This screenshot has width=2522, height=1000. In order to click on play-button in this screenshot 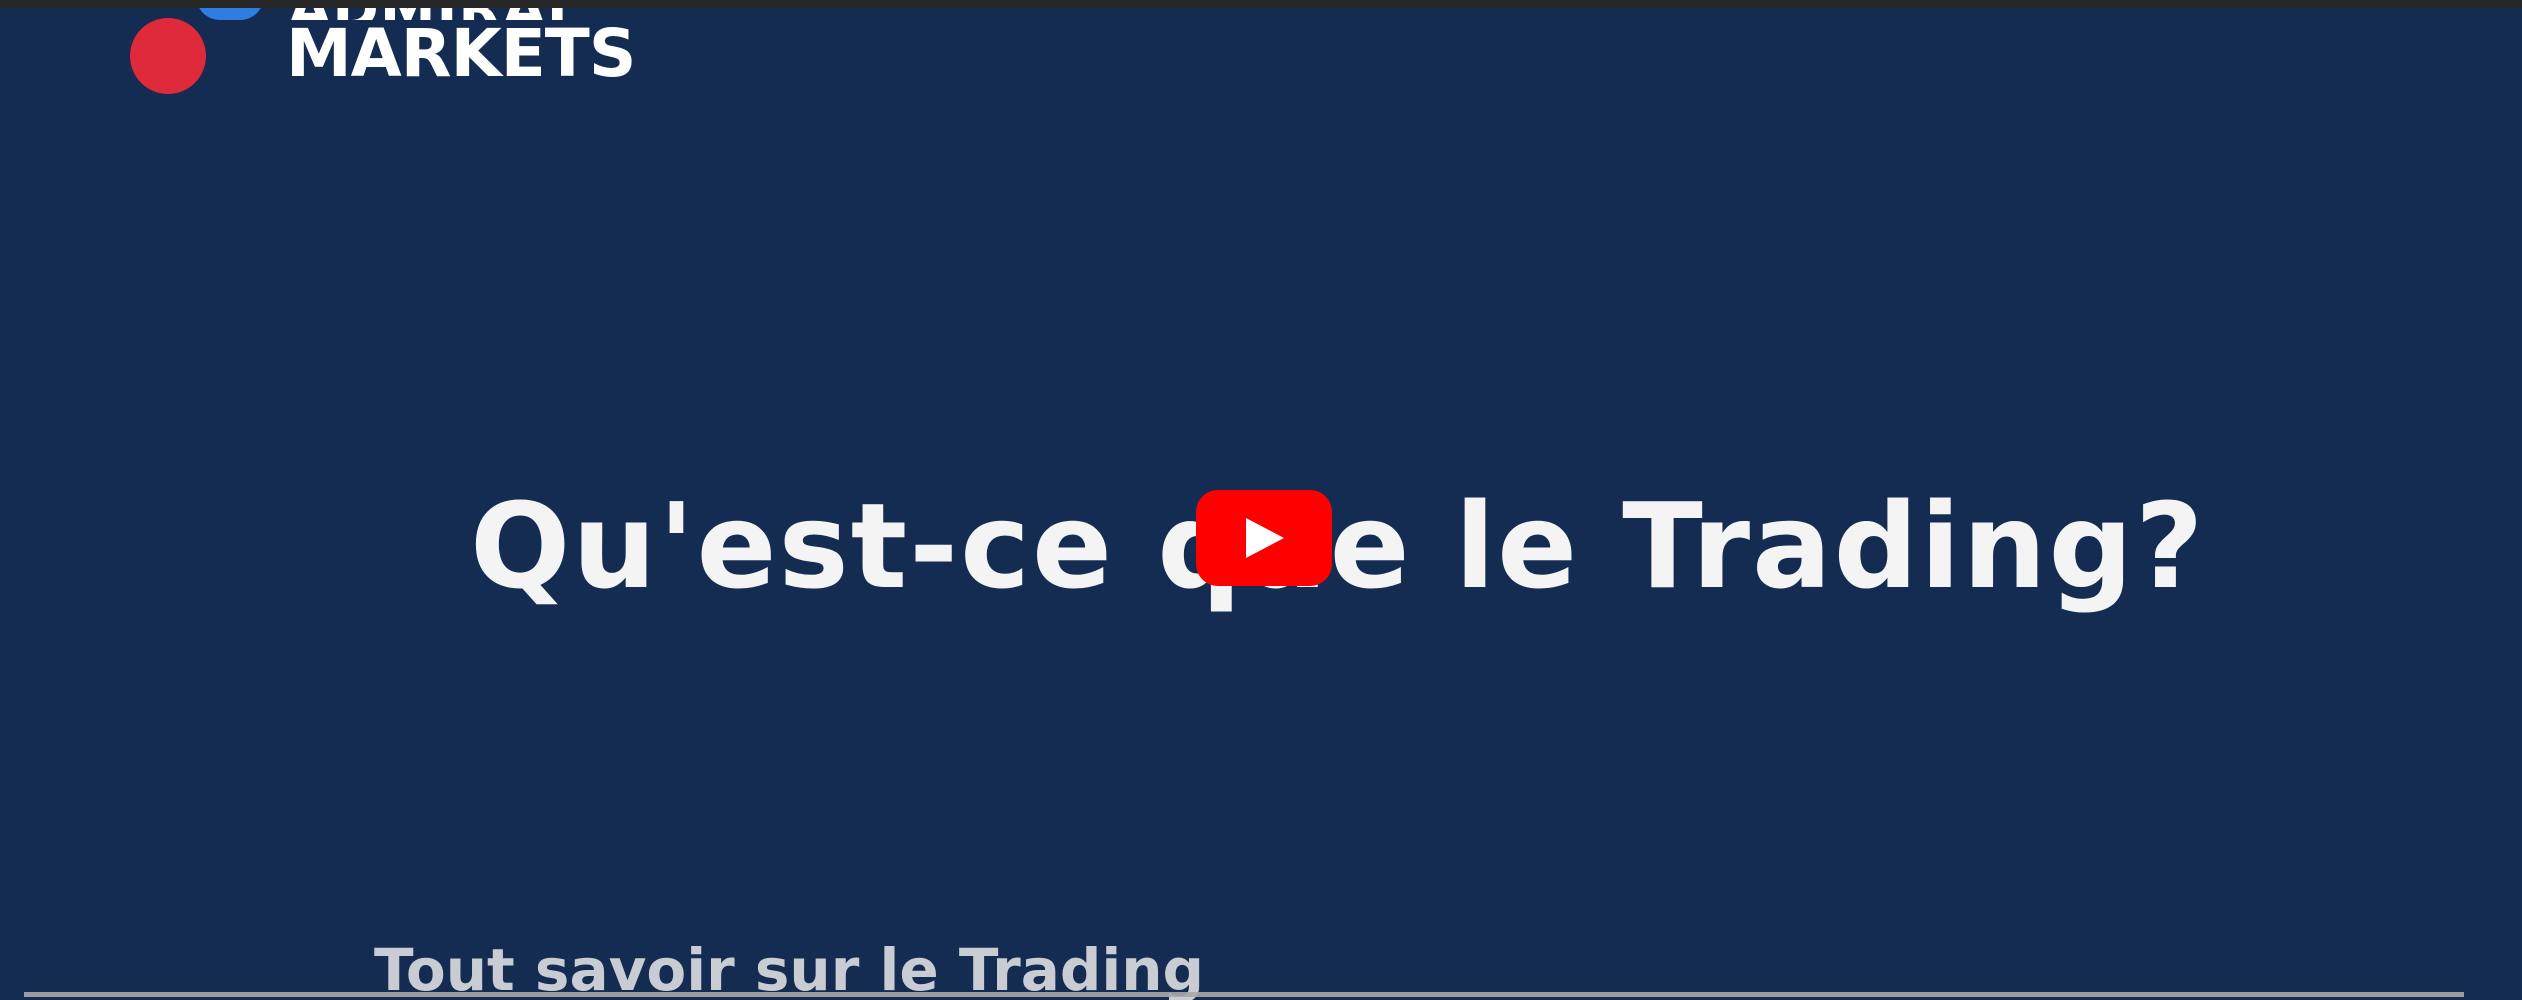, I will do `click(1264, 538)`.